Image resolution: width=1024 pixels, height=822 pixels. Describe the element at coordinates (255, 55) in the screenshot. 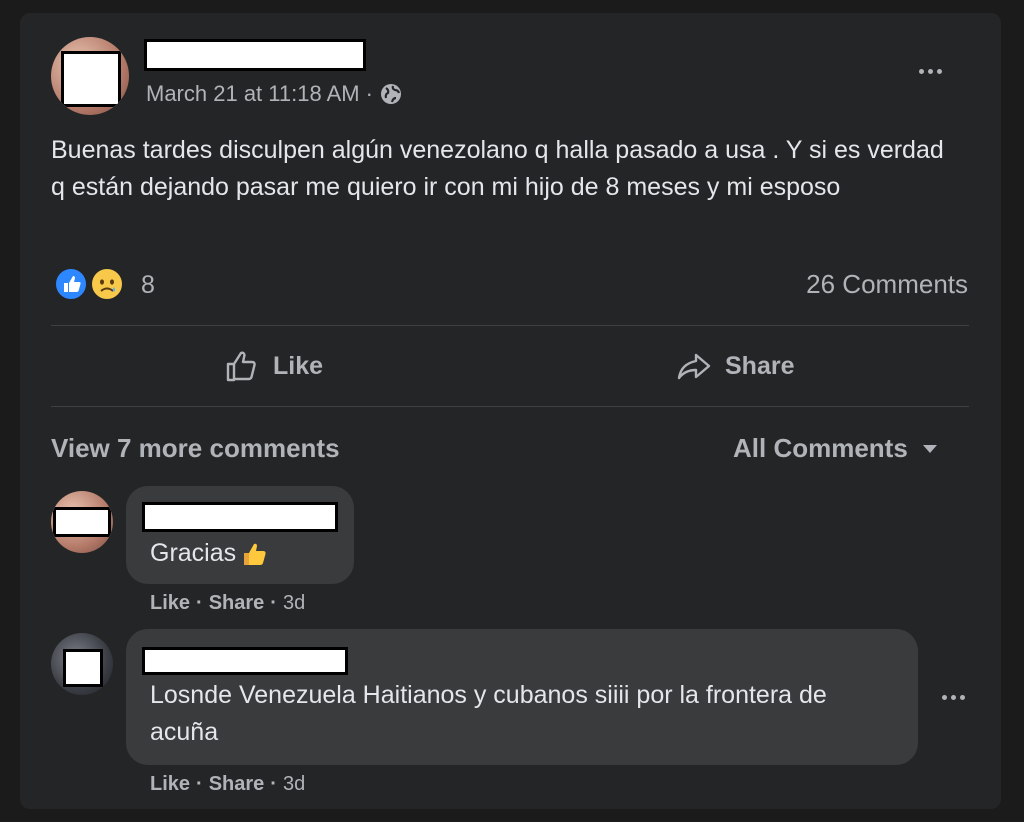

I see `post-author-name-redaction` at that location.